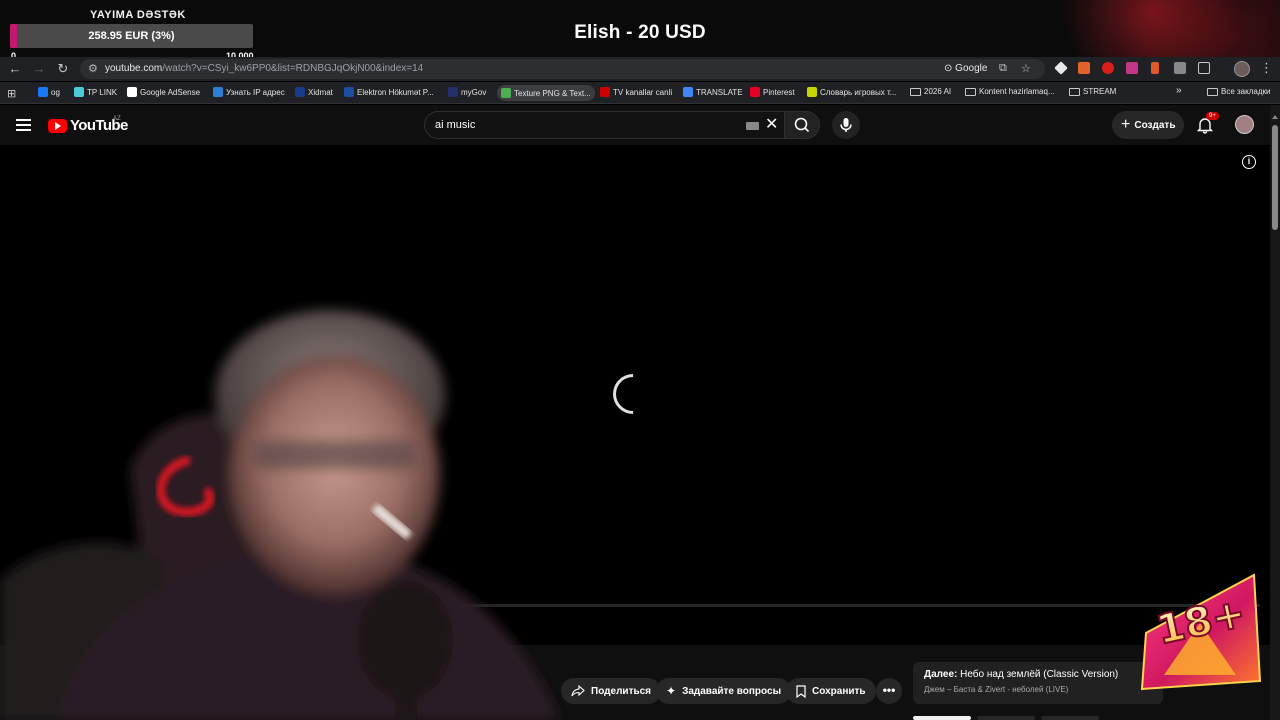  I want to click on plus-icon: +, so click(1126, 124).